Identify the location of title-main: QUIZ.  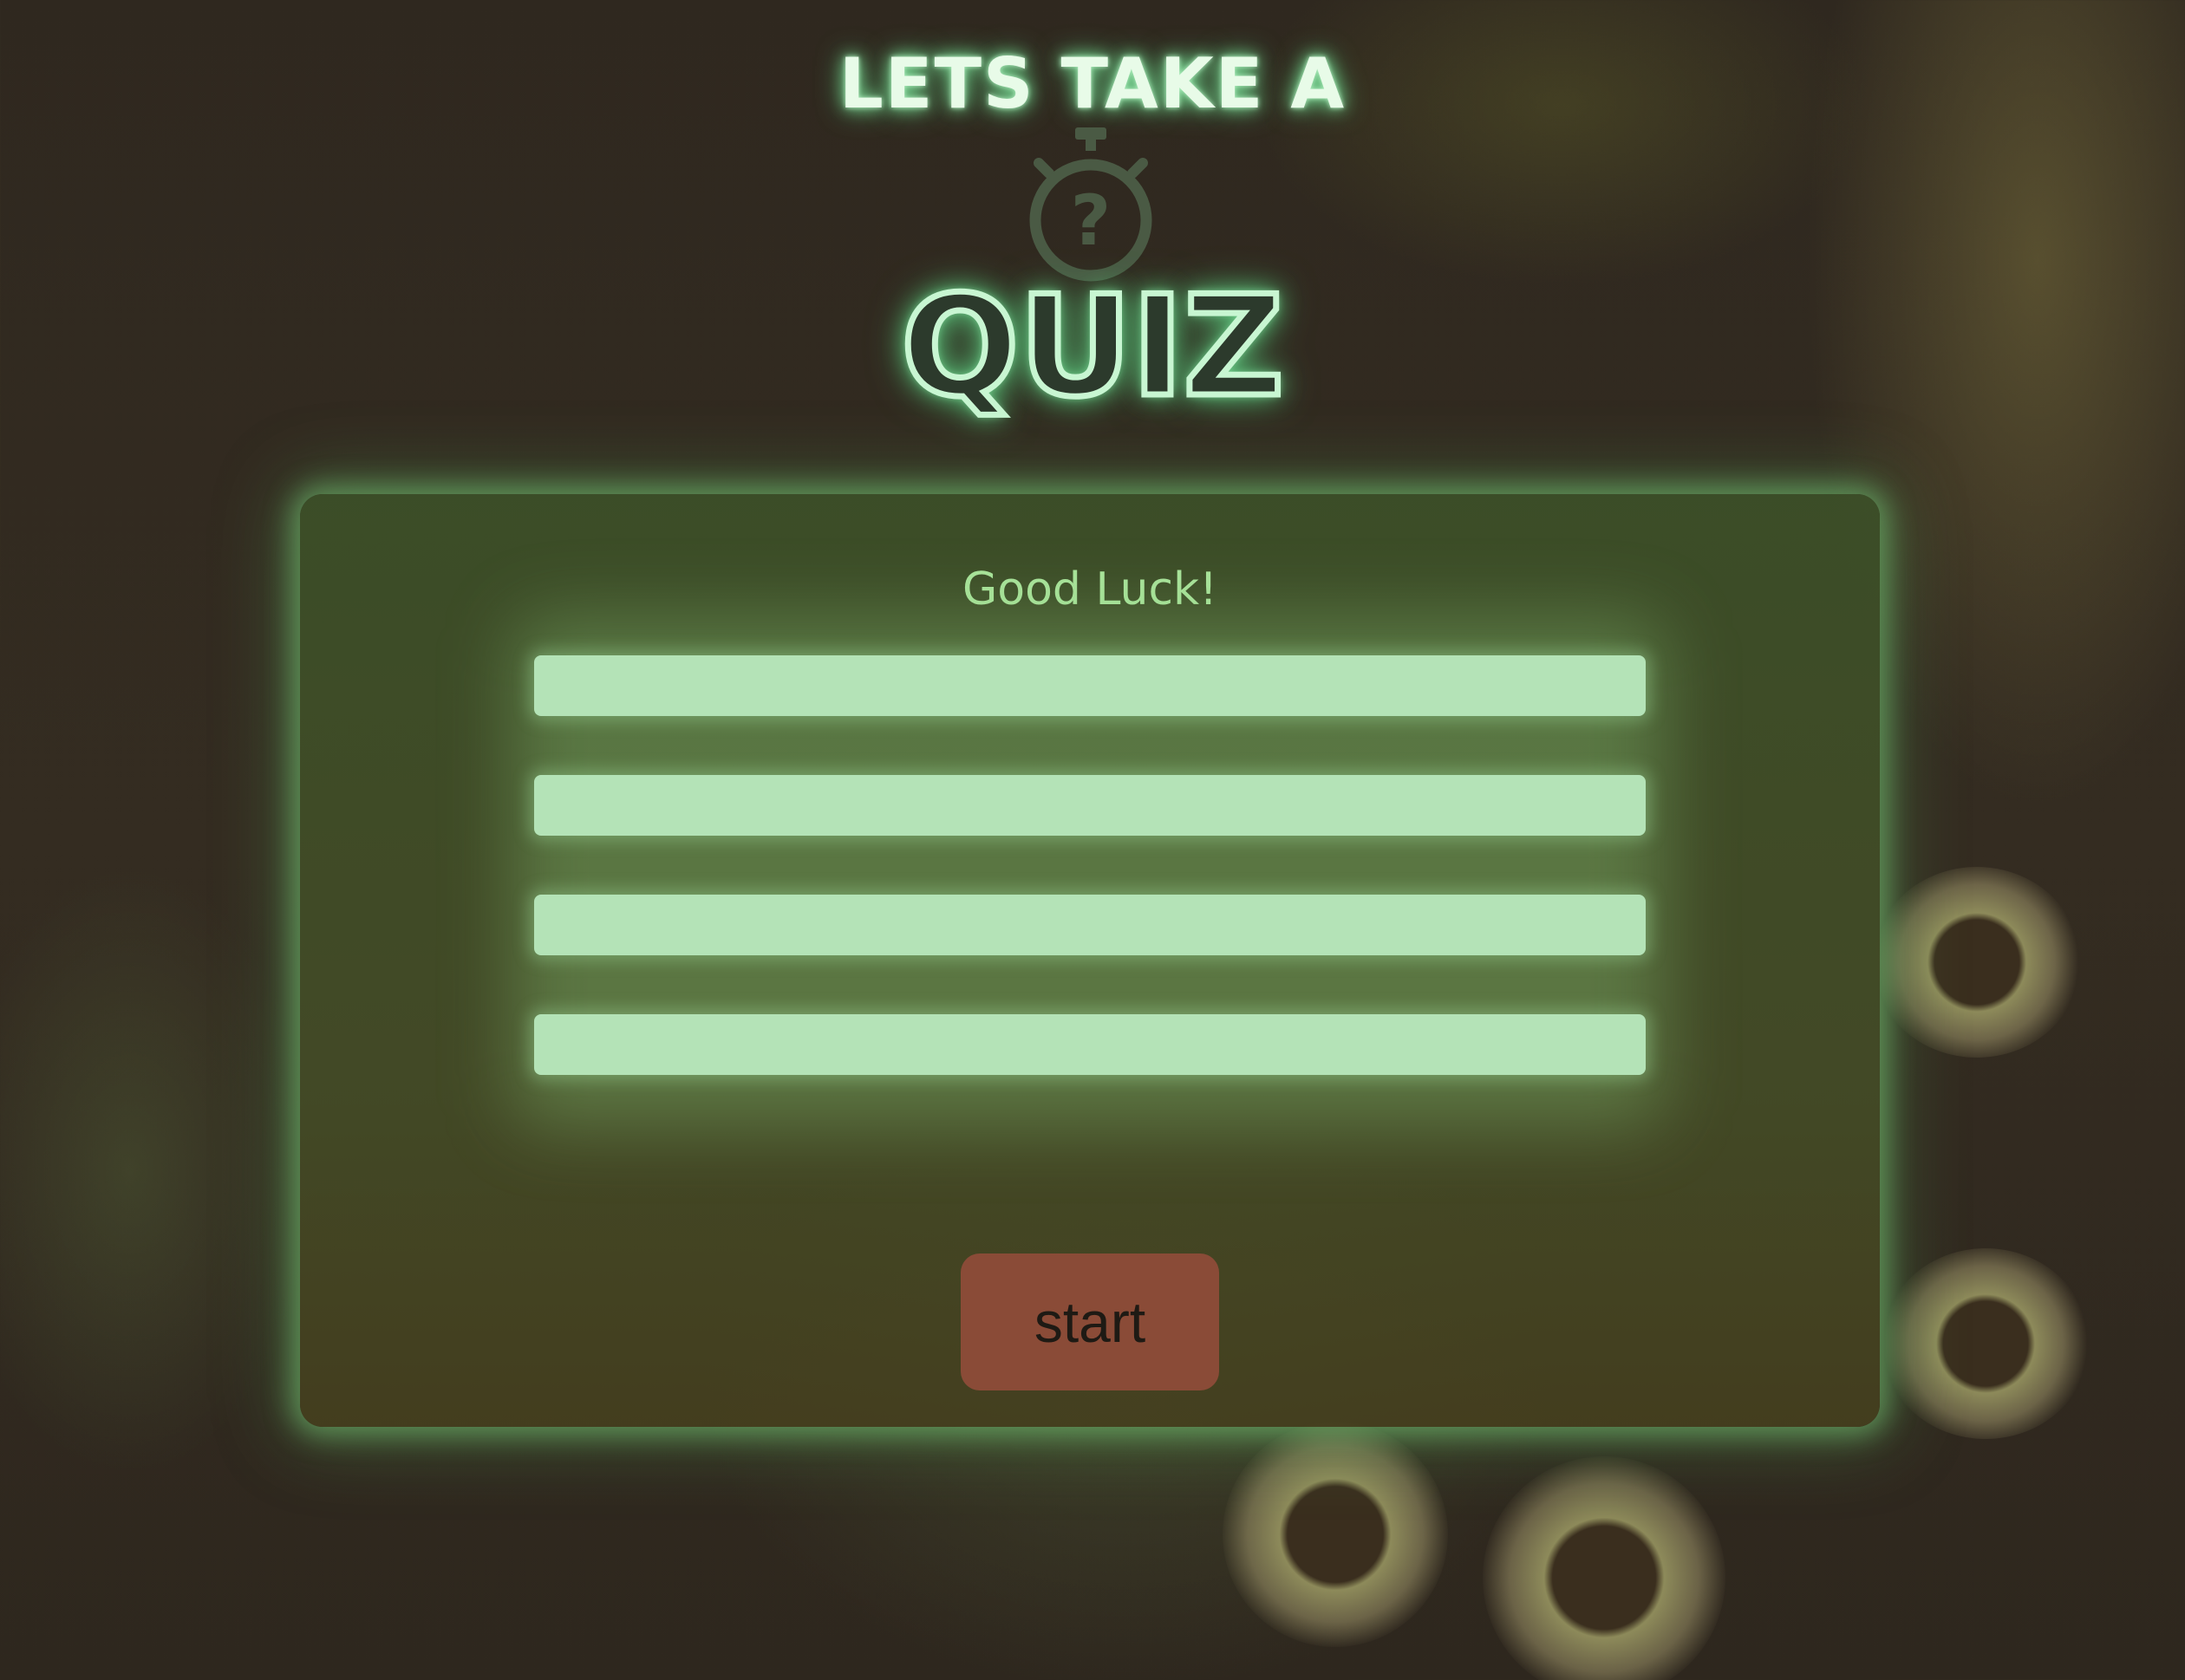
(1092, 346).